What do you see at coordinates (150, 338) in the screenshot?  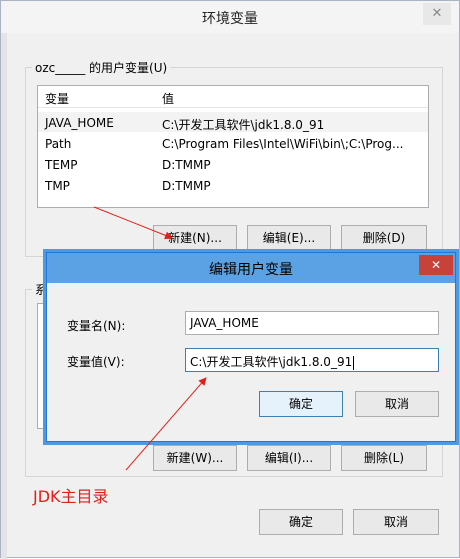 I see `annotation-arrows` at bounding box center [150, 338].